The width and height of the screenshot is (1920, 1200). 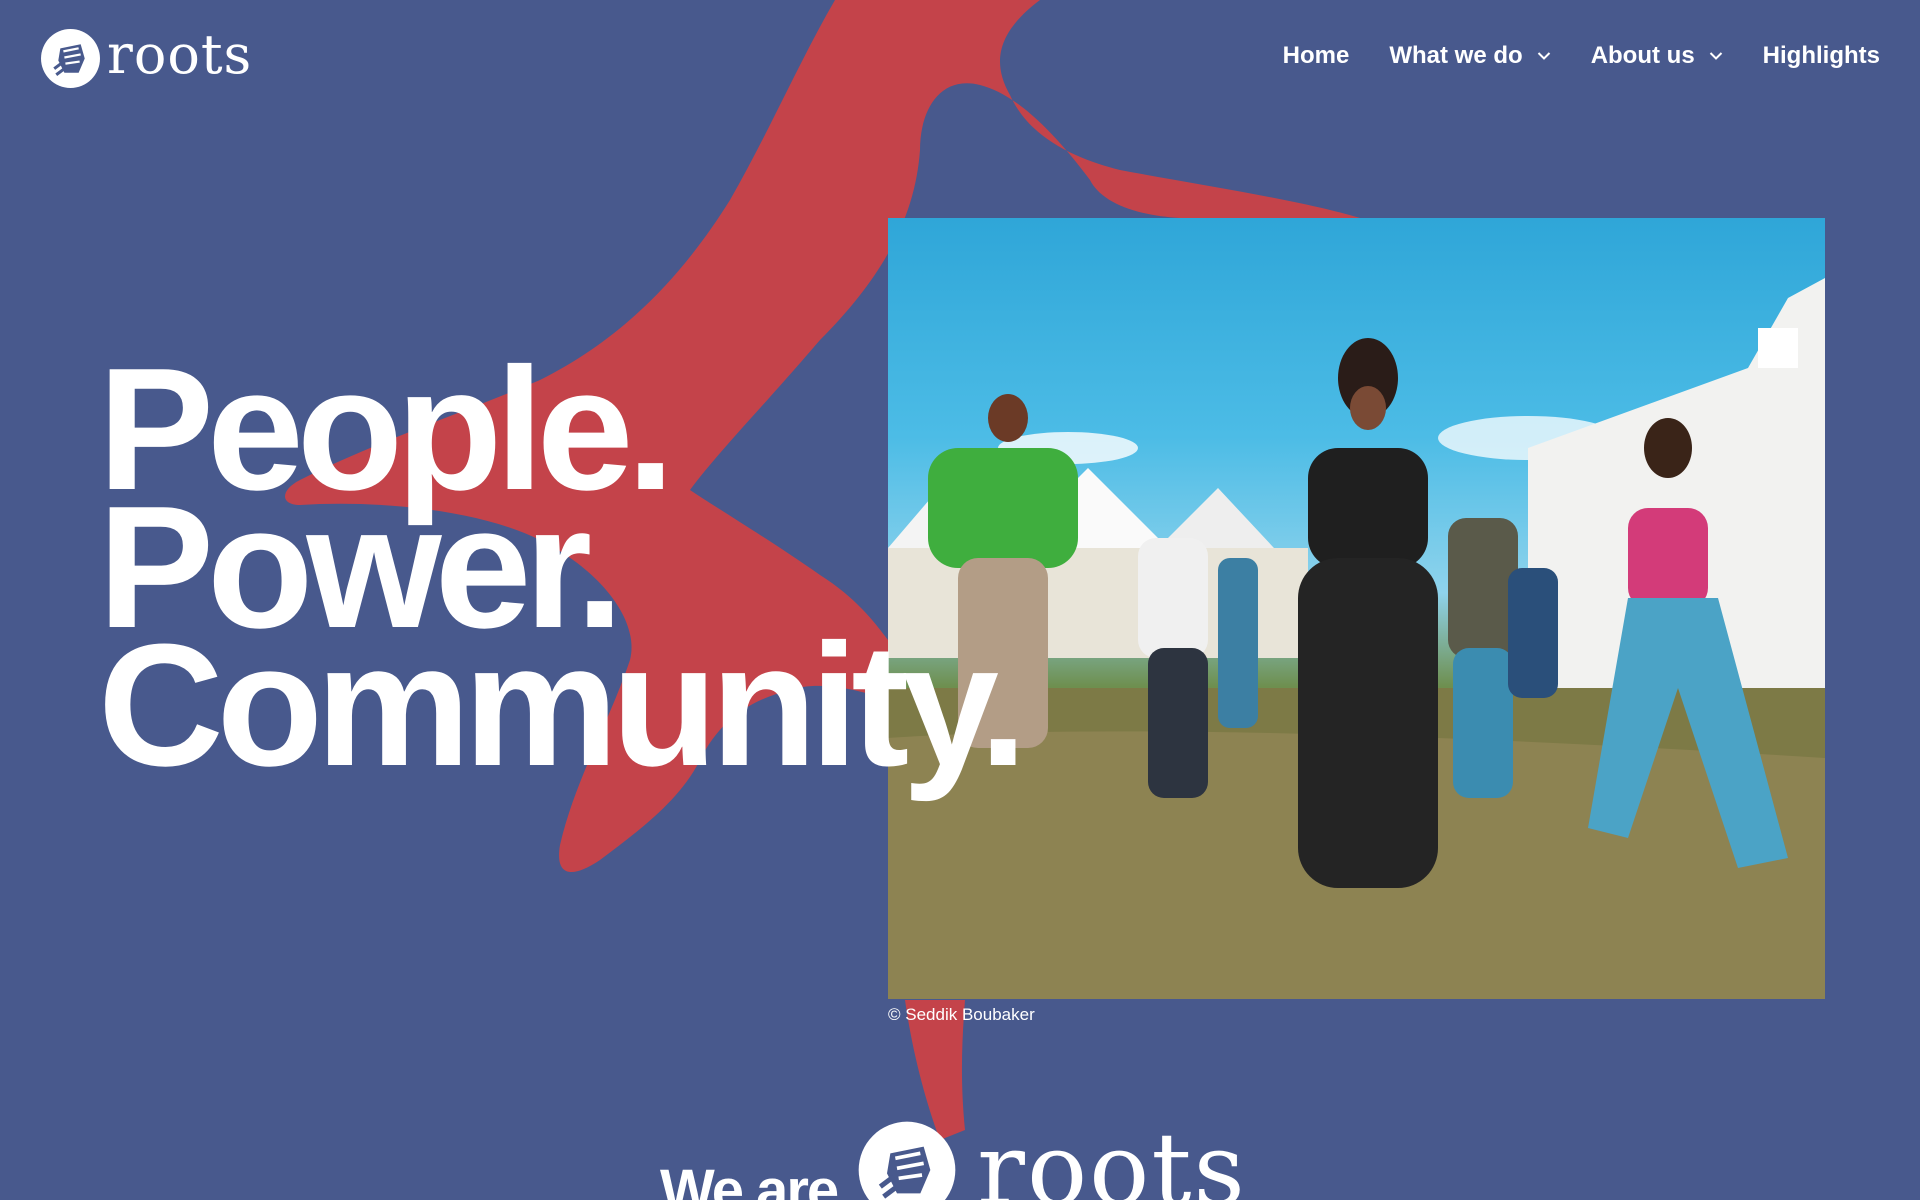 I want to click on nav-what-we-do: What we do, so click(x=1469, y=56).